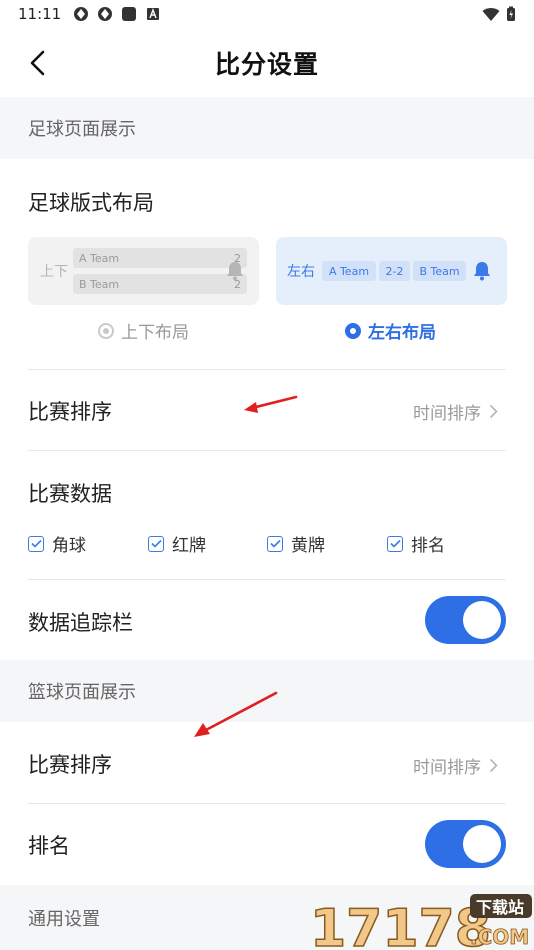 This screenshot has width=534, height=950. What do you see at coordinates (64, 919) in the screenshot?
I see `section-title: 通用设置` at bounding box center [64, 919].